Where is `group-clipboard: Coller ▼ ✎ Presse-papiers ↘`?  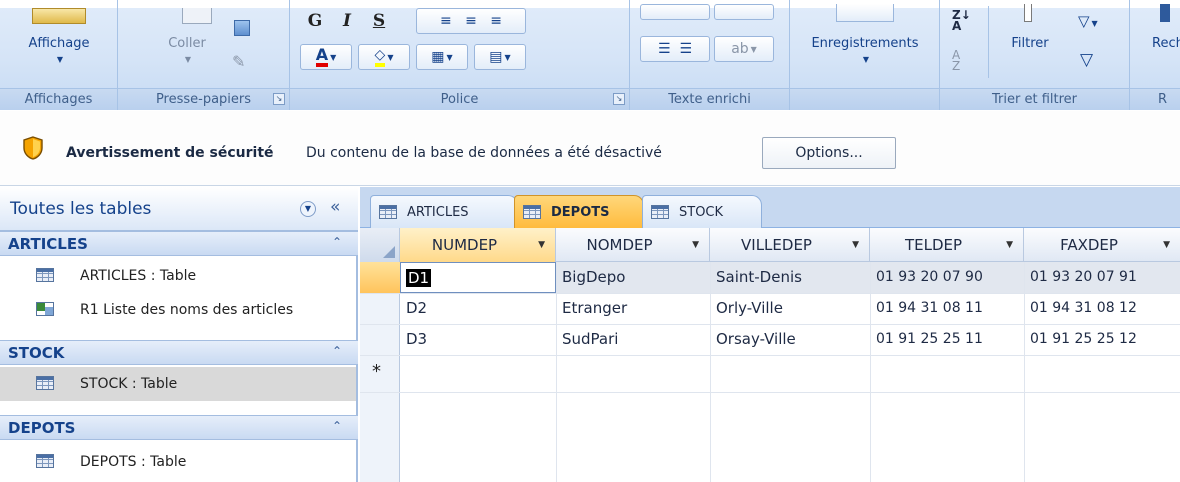
group-clipboard: Coller ▼ ✎ Presse-papiers ↘ is located at coordinates (204, 55).